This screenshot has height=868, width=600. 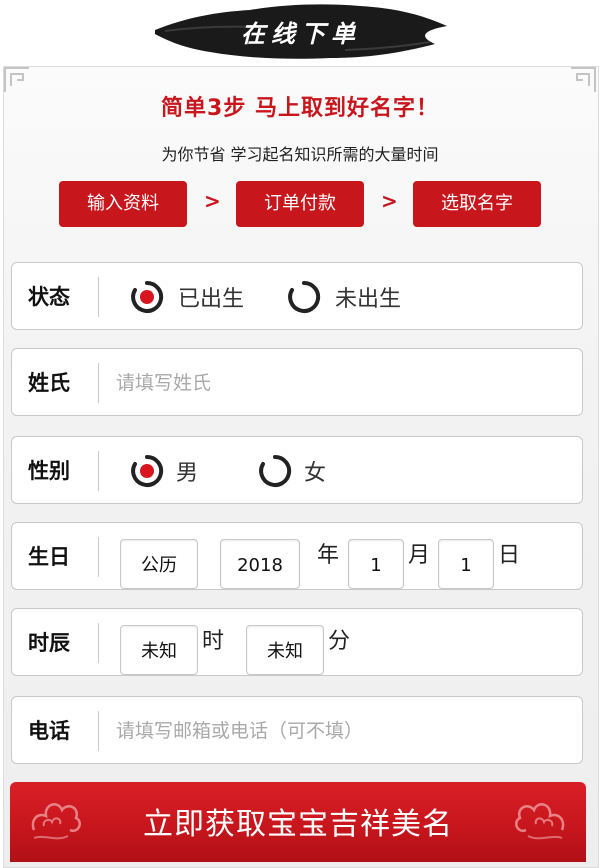 I want to click on surname-row: 姓氏 请填写姓氏, so click(x=297, y=382).